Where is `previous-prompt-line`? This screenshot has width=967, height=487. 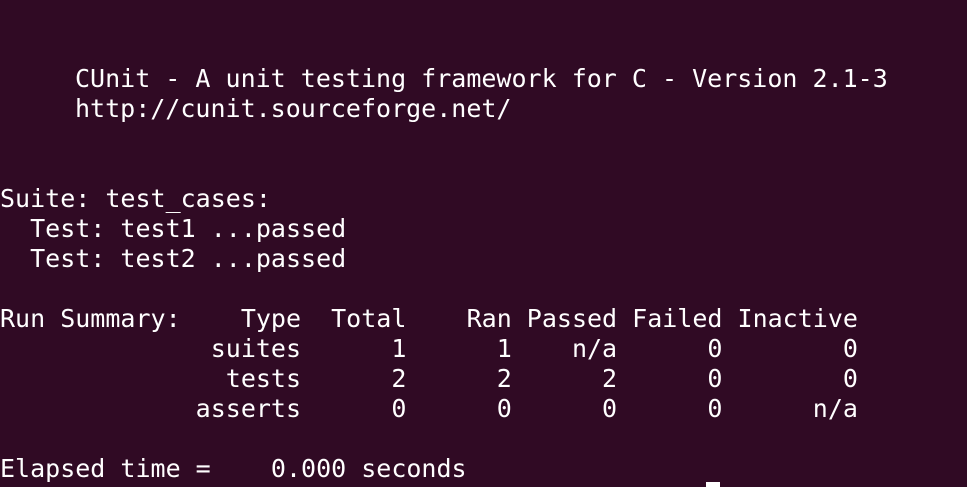 previous-prompt-line is located at coordinates (425, 2).